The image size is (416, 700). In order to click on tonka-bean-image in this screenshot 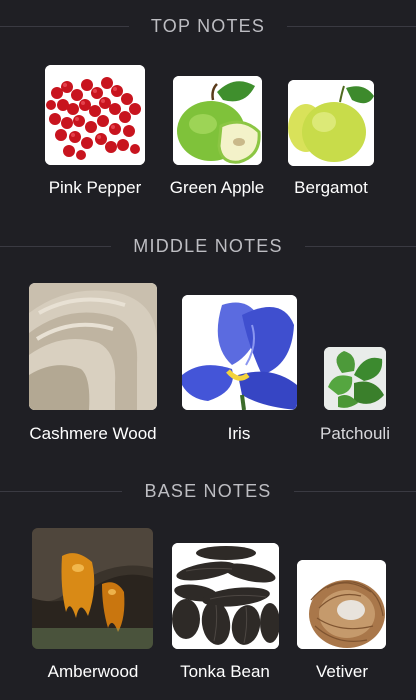, I will do `click(225, 596)`.